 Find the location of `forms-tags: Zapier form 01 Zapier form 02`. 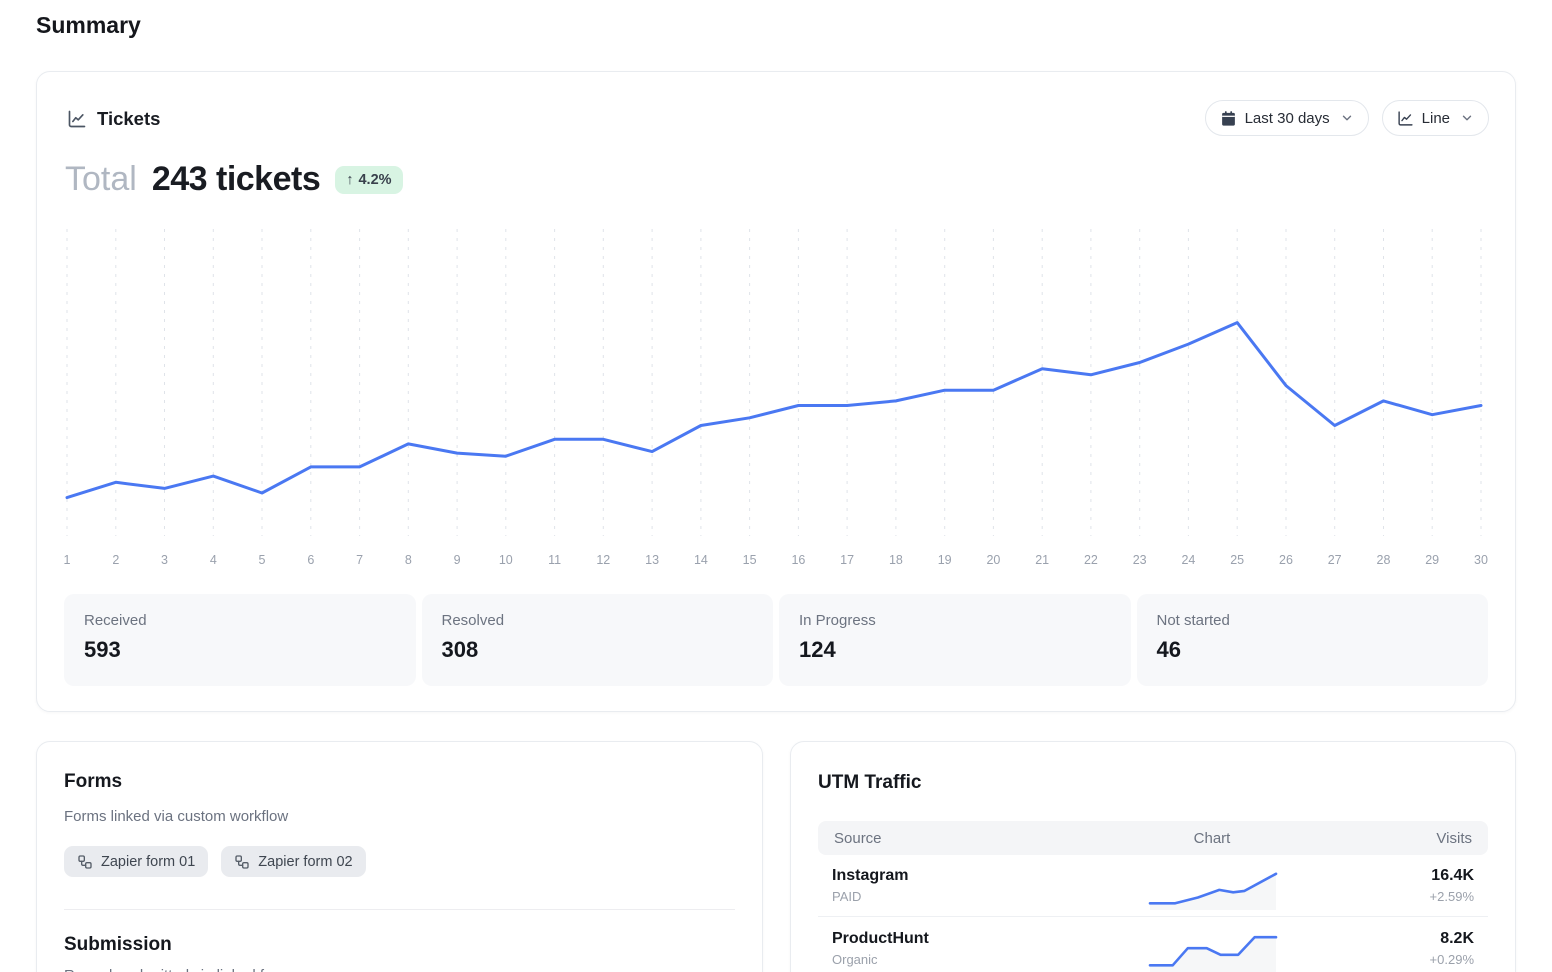

forms-tags: Zapier form 01 Zapier form 02 is located at coordinates (215, 861).